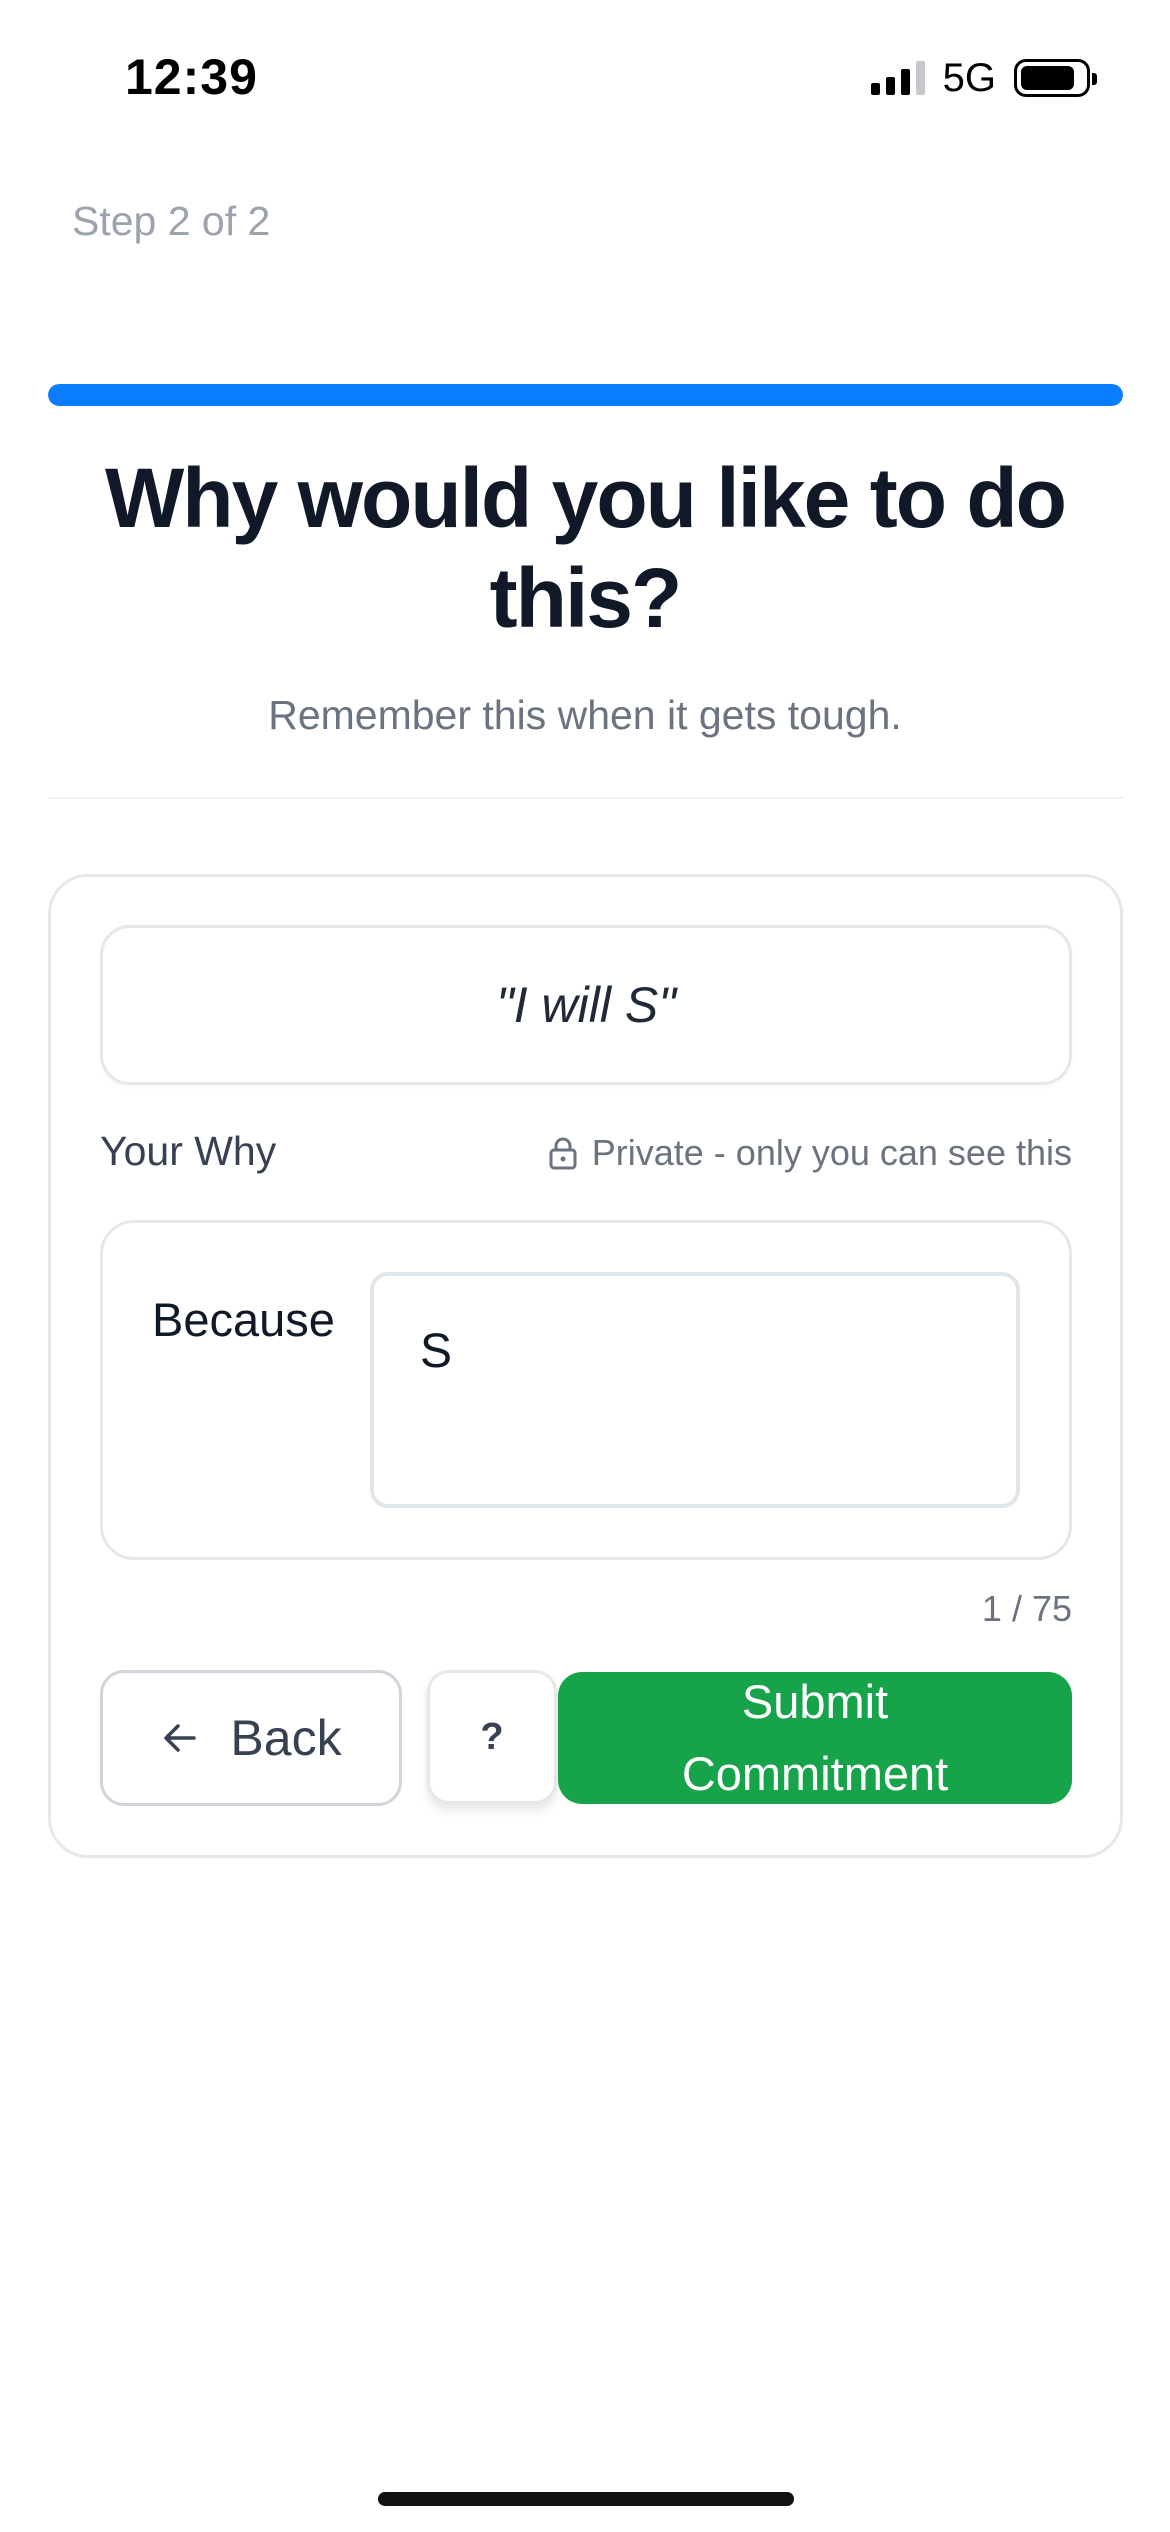  I want to click on commitment-quote: "I will S", so click(586, 1005).